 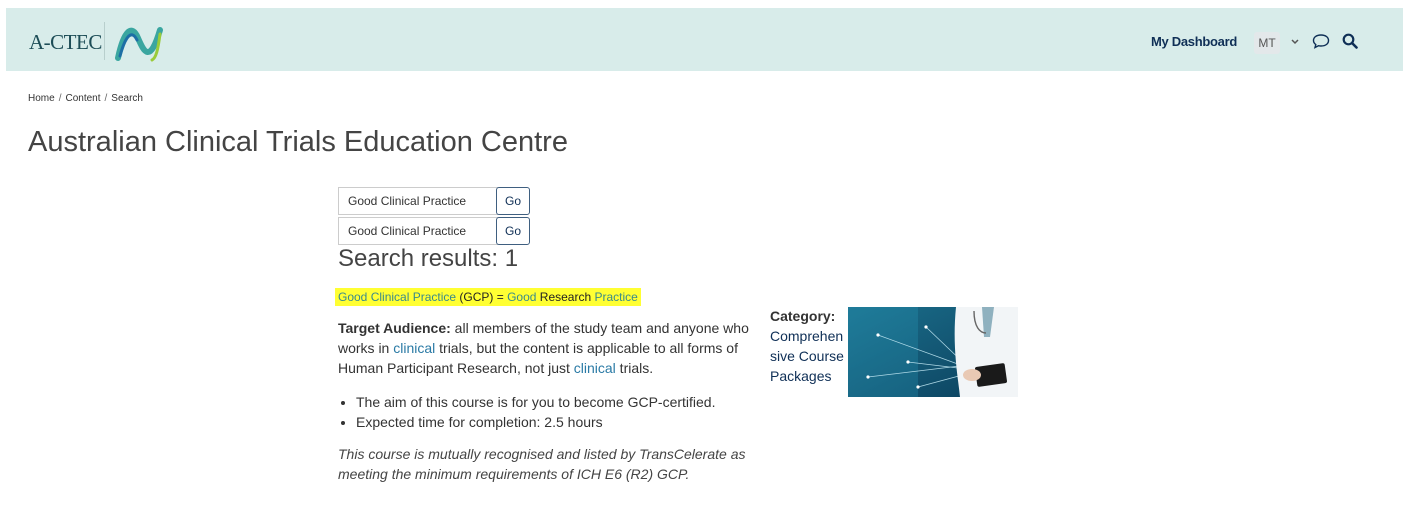 I want to click on breadcrumb: Home / Content / Search, so click(x=85, y=98).